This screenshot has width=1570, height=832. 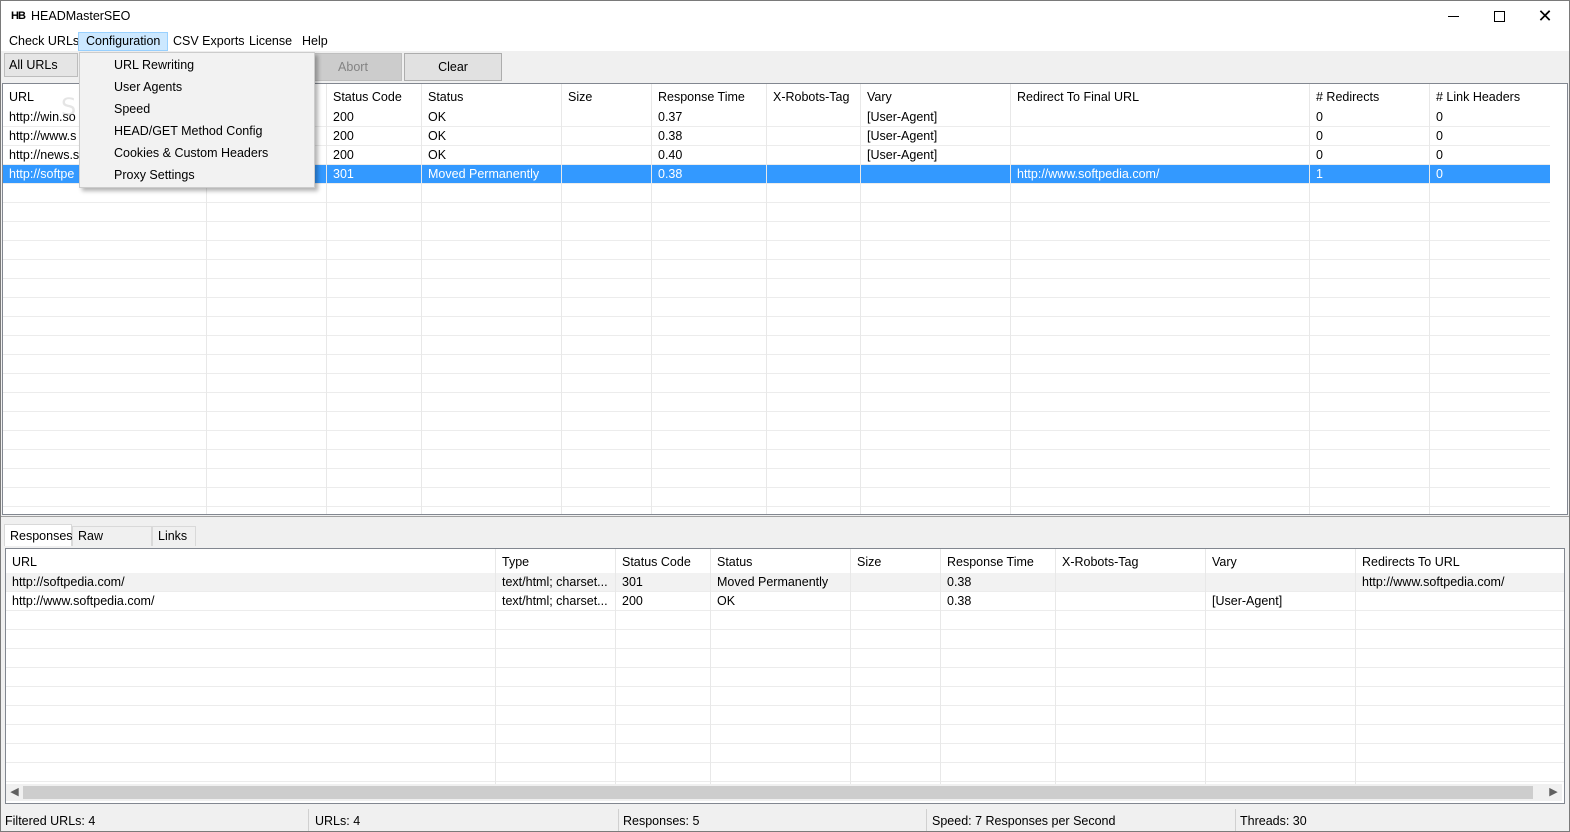 What do you see at coordinates (197, 153) in the screenshot?
I see `menu-cookies-custom-headers: Cookies & Custom Headers` at bounding box center [197, 153].